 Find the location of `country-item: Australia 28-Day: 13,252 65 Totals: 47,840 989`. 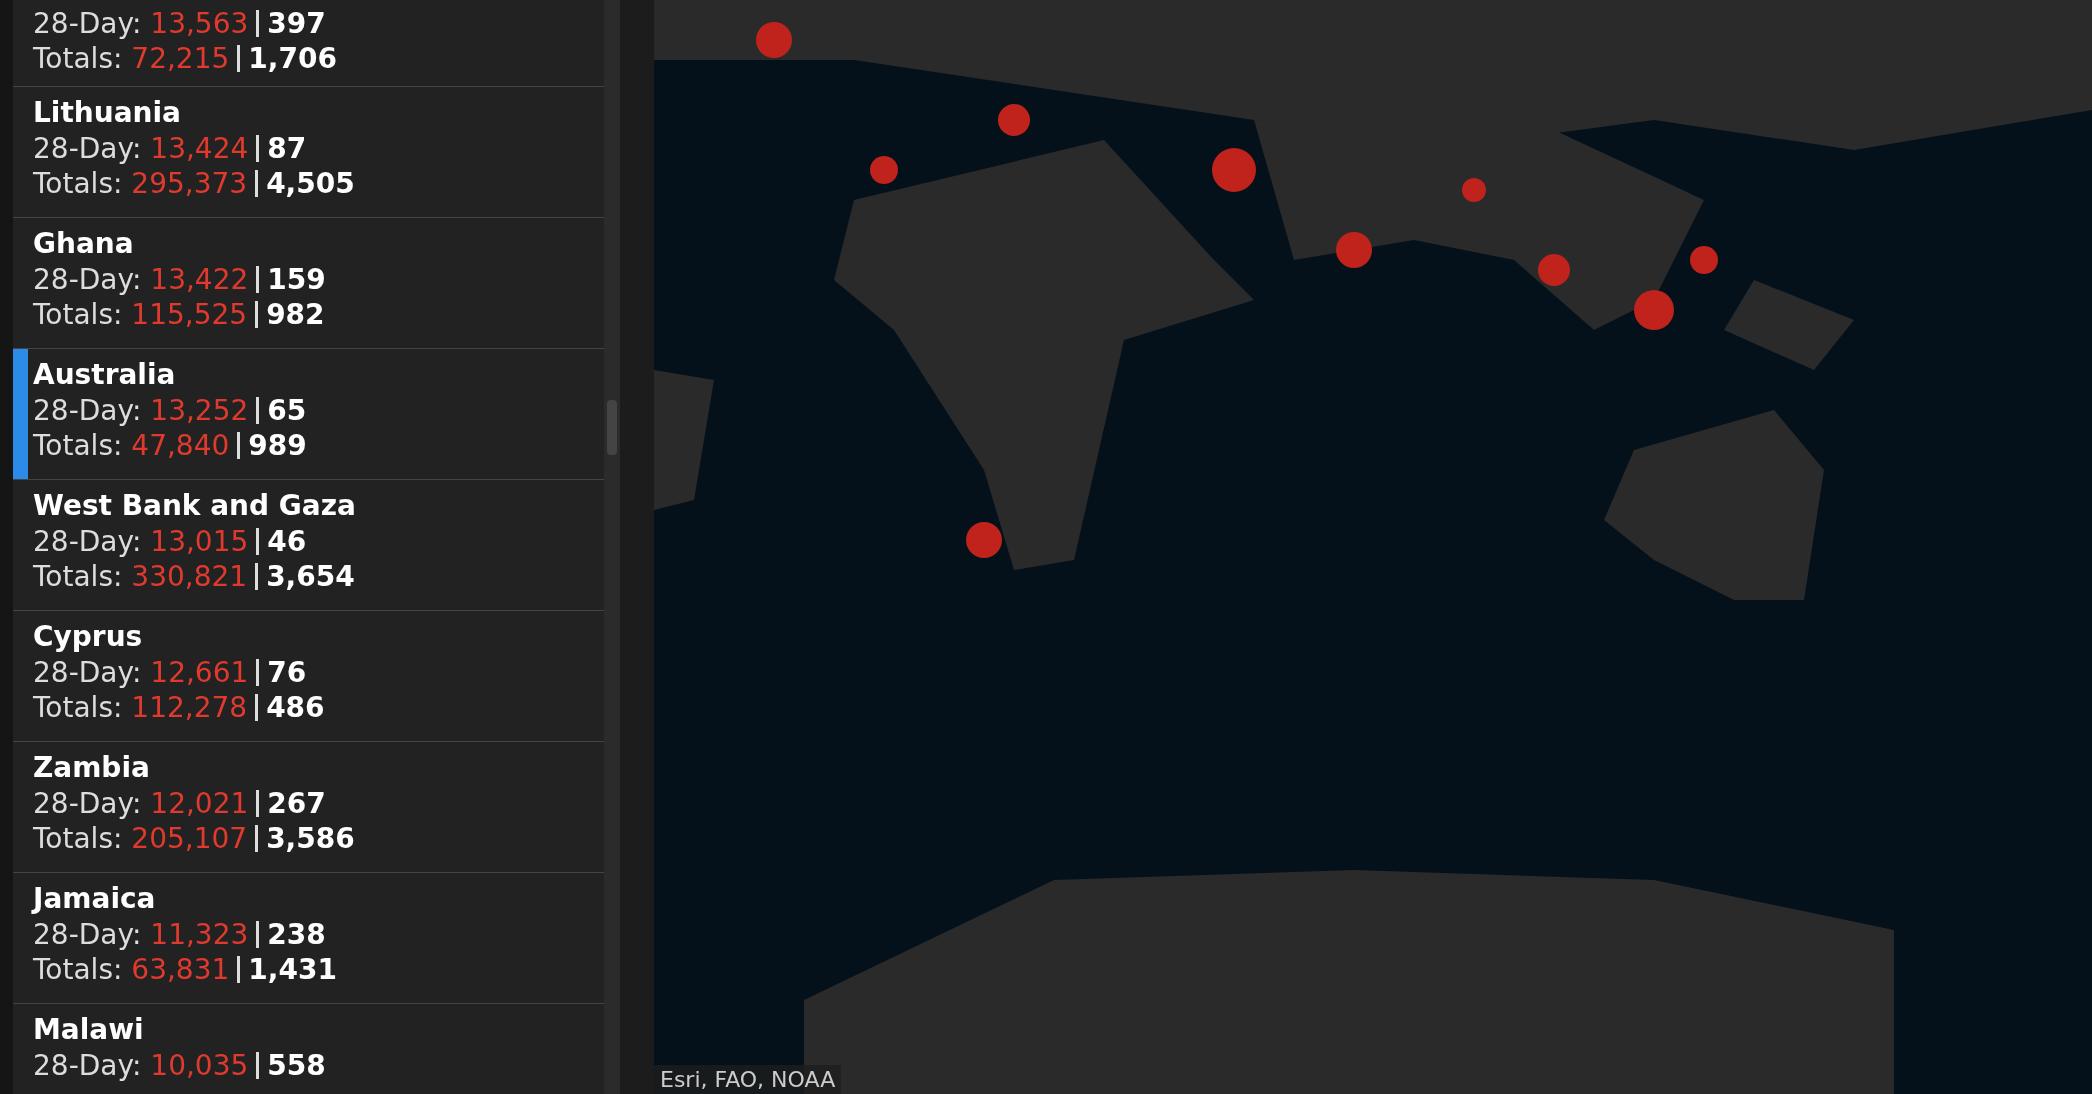

country-item: Australia 28-Day: 13,252 65 Totals: 47,840 989 is located at coordinates (308, 414).